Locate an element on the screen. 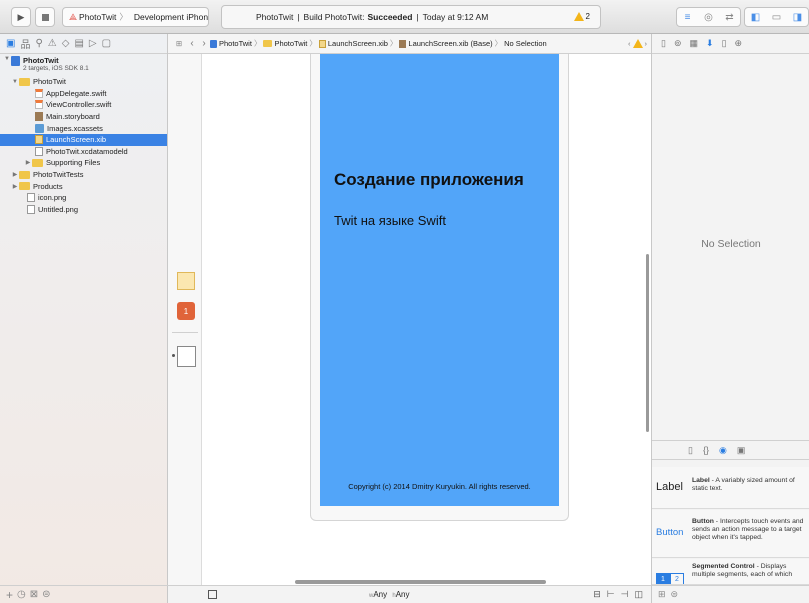  stop-button is located at coordinates (45, 17).